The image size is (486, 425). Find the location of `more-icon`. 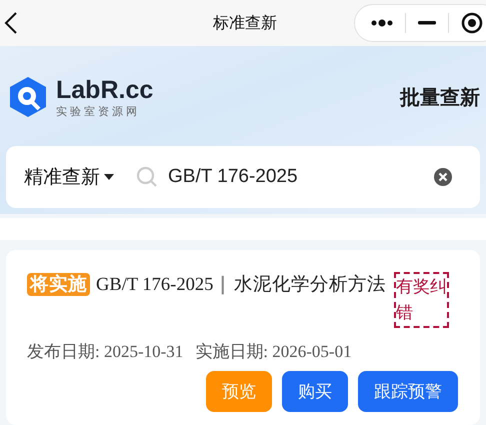

more-icon is located at coordinates (382, 23).